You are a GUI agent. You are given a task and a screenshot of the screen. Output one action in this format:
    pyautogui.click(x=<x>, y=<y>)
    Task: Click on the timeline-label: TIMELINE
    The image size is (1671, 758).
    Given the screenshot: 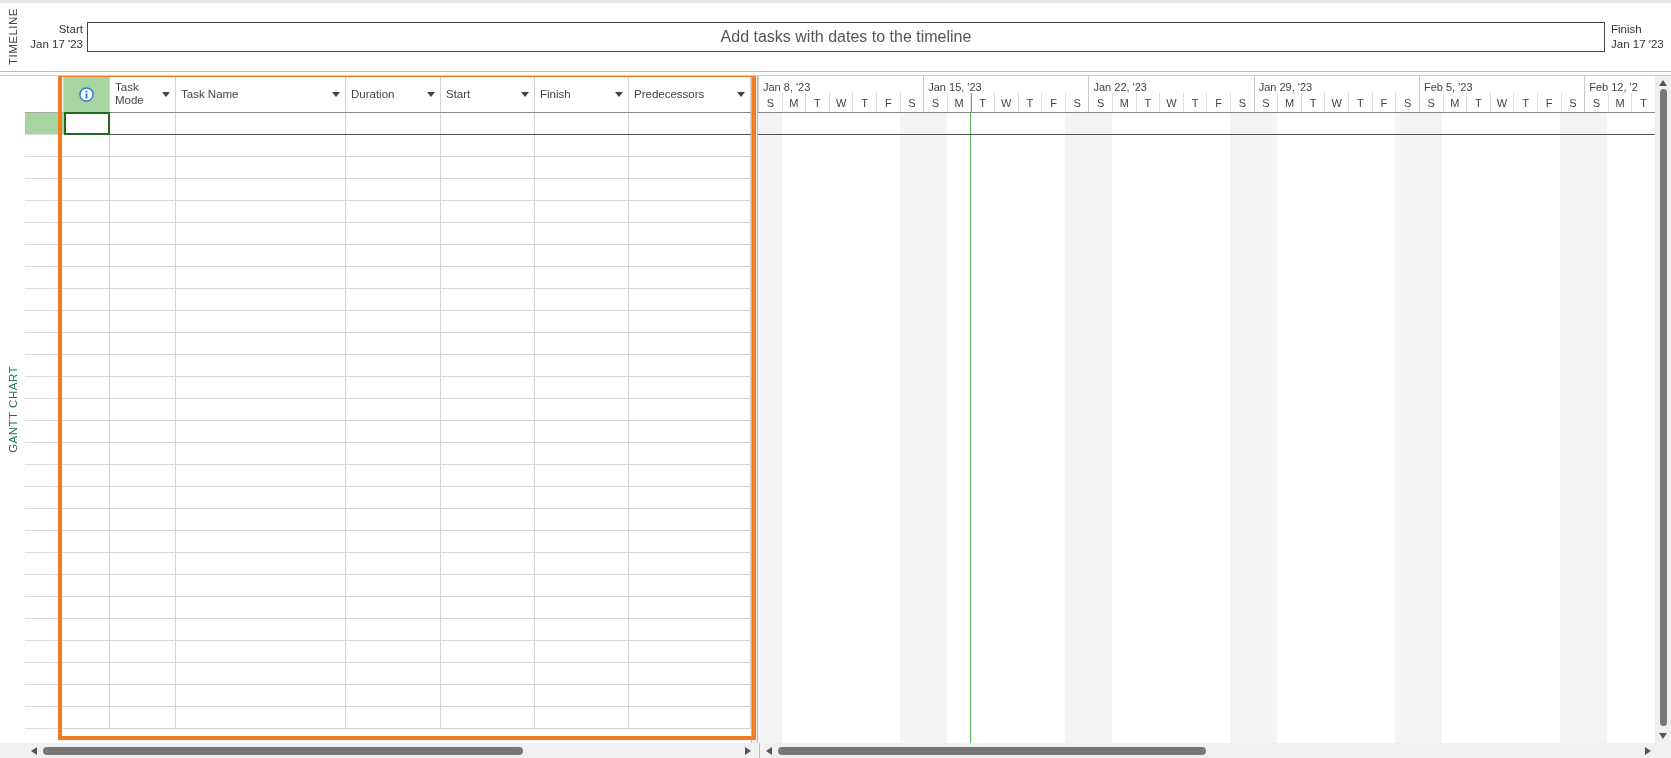 What is the action you would take?
    pyautogui.click(x=12, y=37)
    